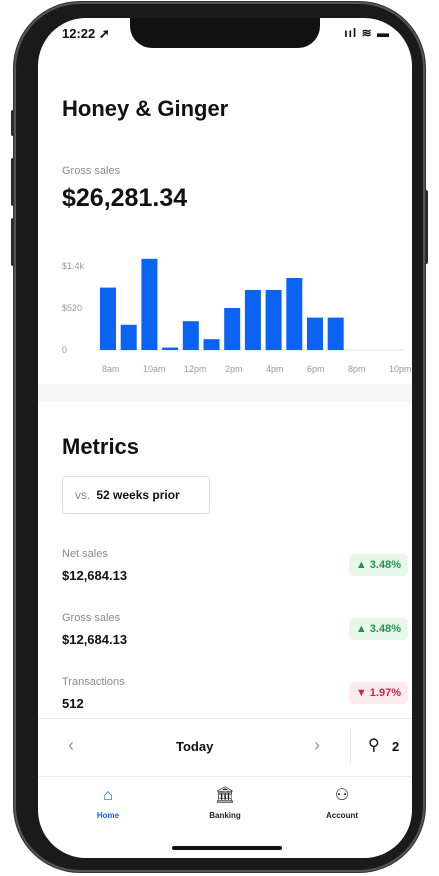 Image resolution: width=439 pixels, height=876 pixels. What do you see at coordinates (350, 747) in the screenshot?
I see `nav-divider` at bounding box center [350, 747].